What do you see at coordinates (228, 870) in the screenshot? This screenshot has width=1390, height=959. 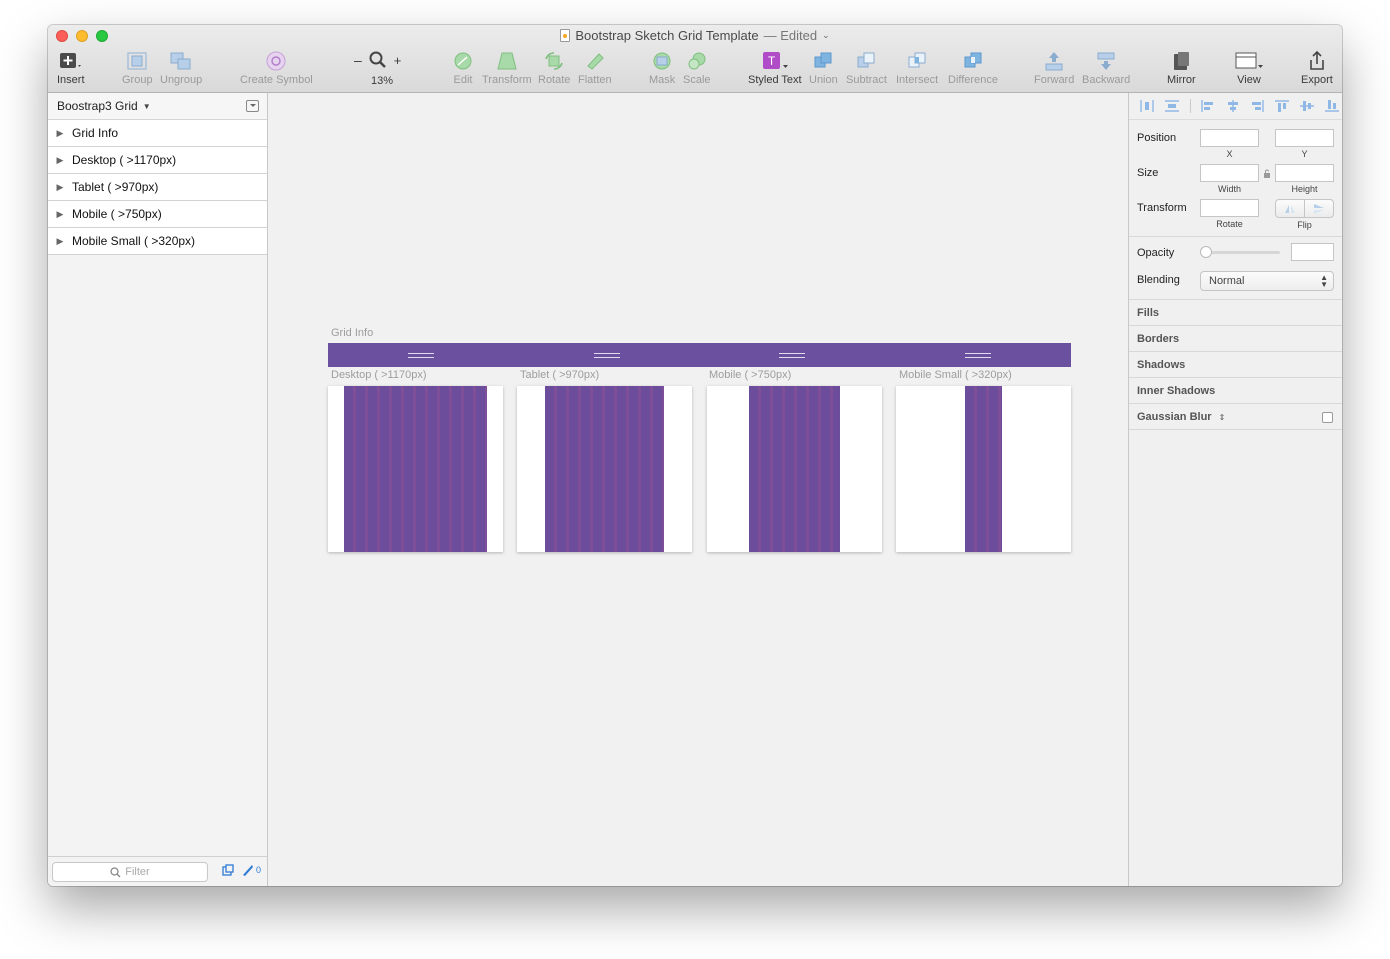 I see `artboards-filter-icon` at bounding box center [228, 870].